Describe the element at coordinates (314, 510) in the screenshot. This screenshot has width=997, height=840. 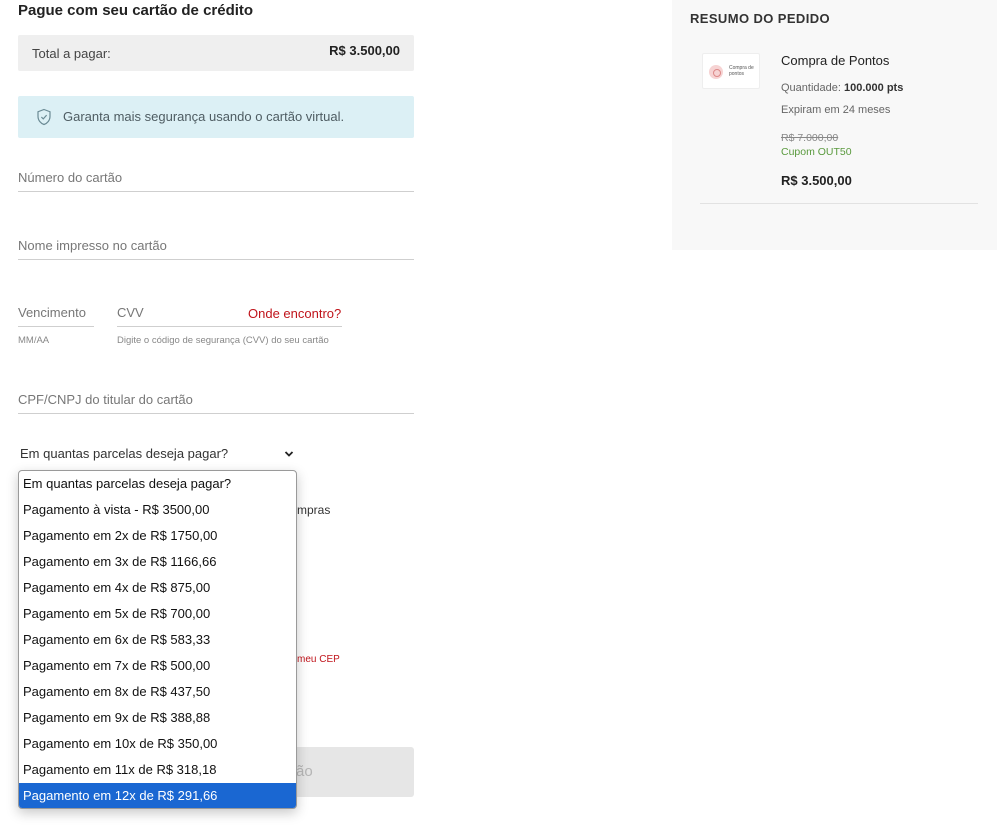
I see `obscured-text: mpras` at that location.